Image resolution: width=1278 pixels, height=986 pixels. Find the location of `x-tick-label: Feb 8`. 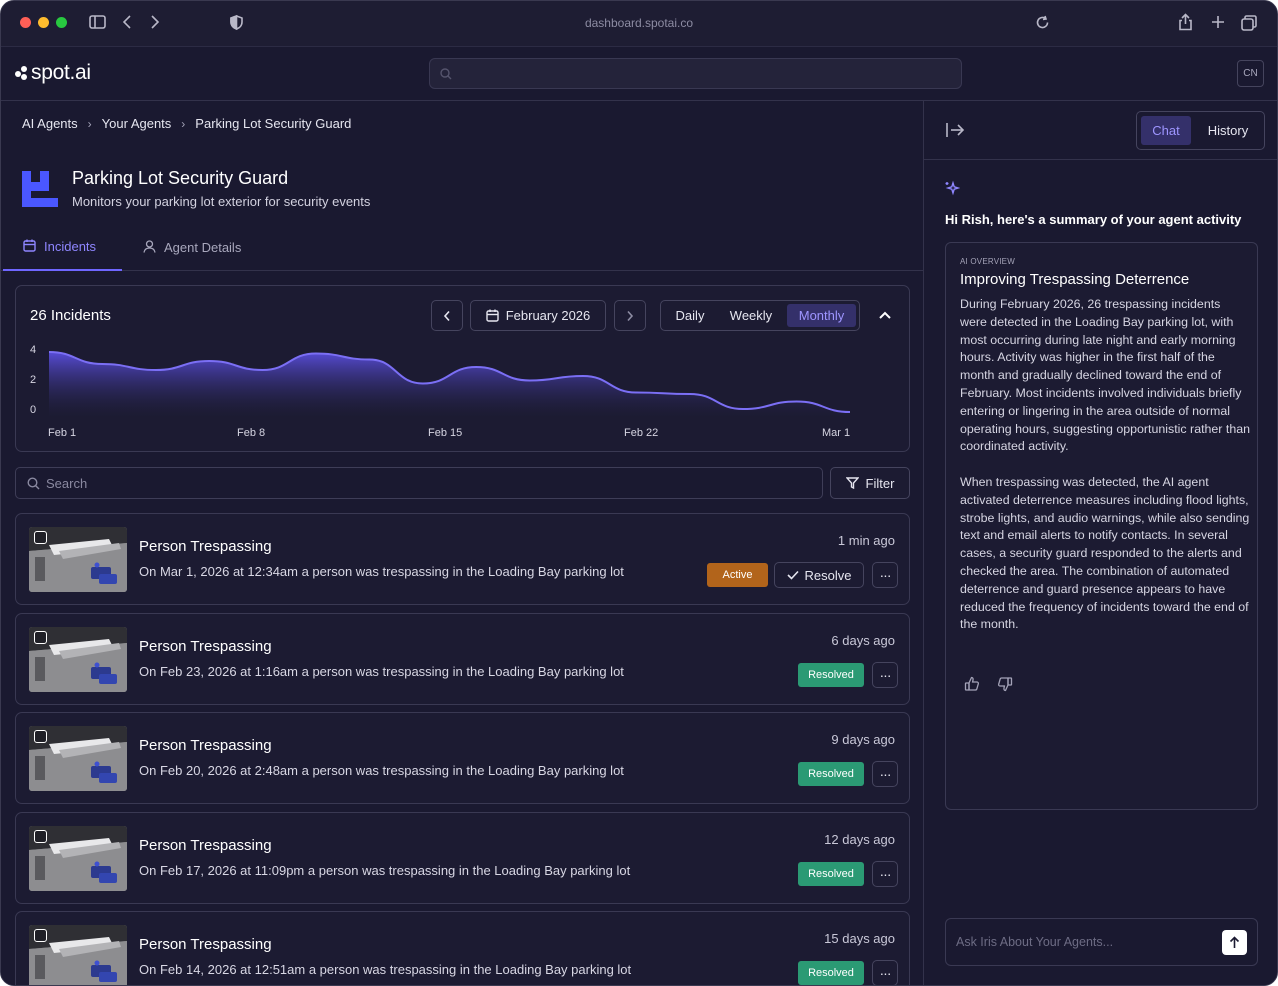

x-tick-label: Feb 8 is located at coordinates (251, 433).